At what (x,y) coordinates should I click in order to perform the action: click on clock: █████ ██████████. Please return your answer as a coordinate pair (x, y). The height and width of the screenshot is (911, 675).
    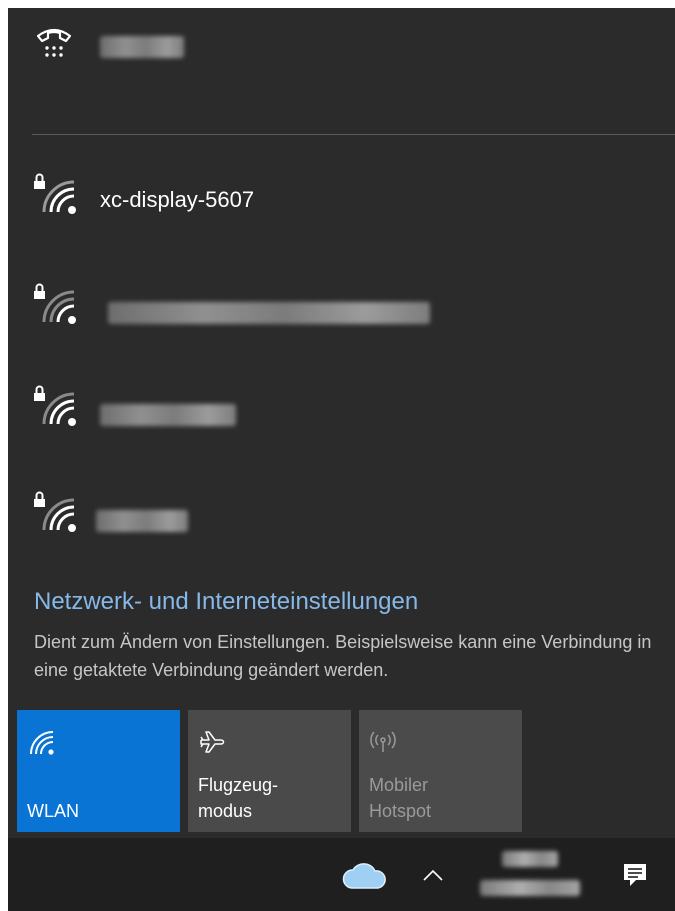
    Looking at the image, I should click on (529, 874).